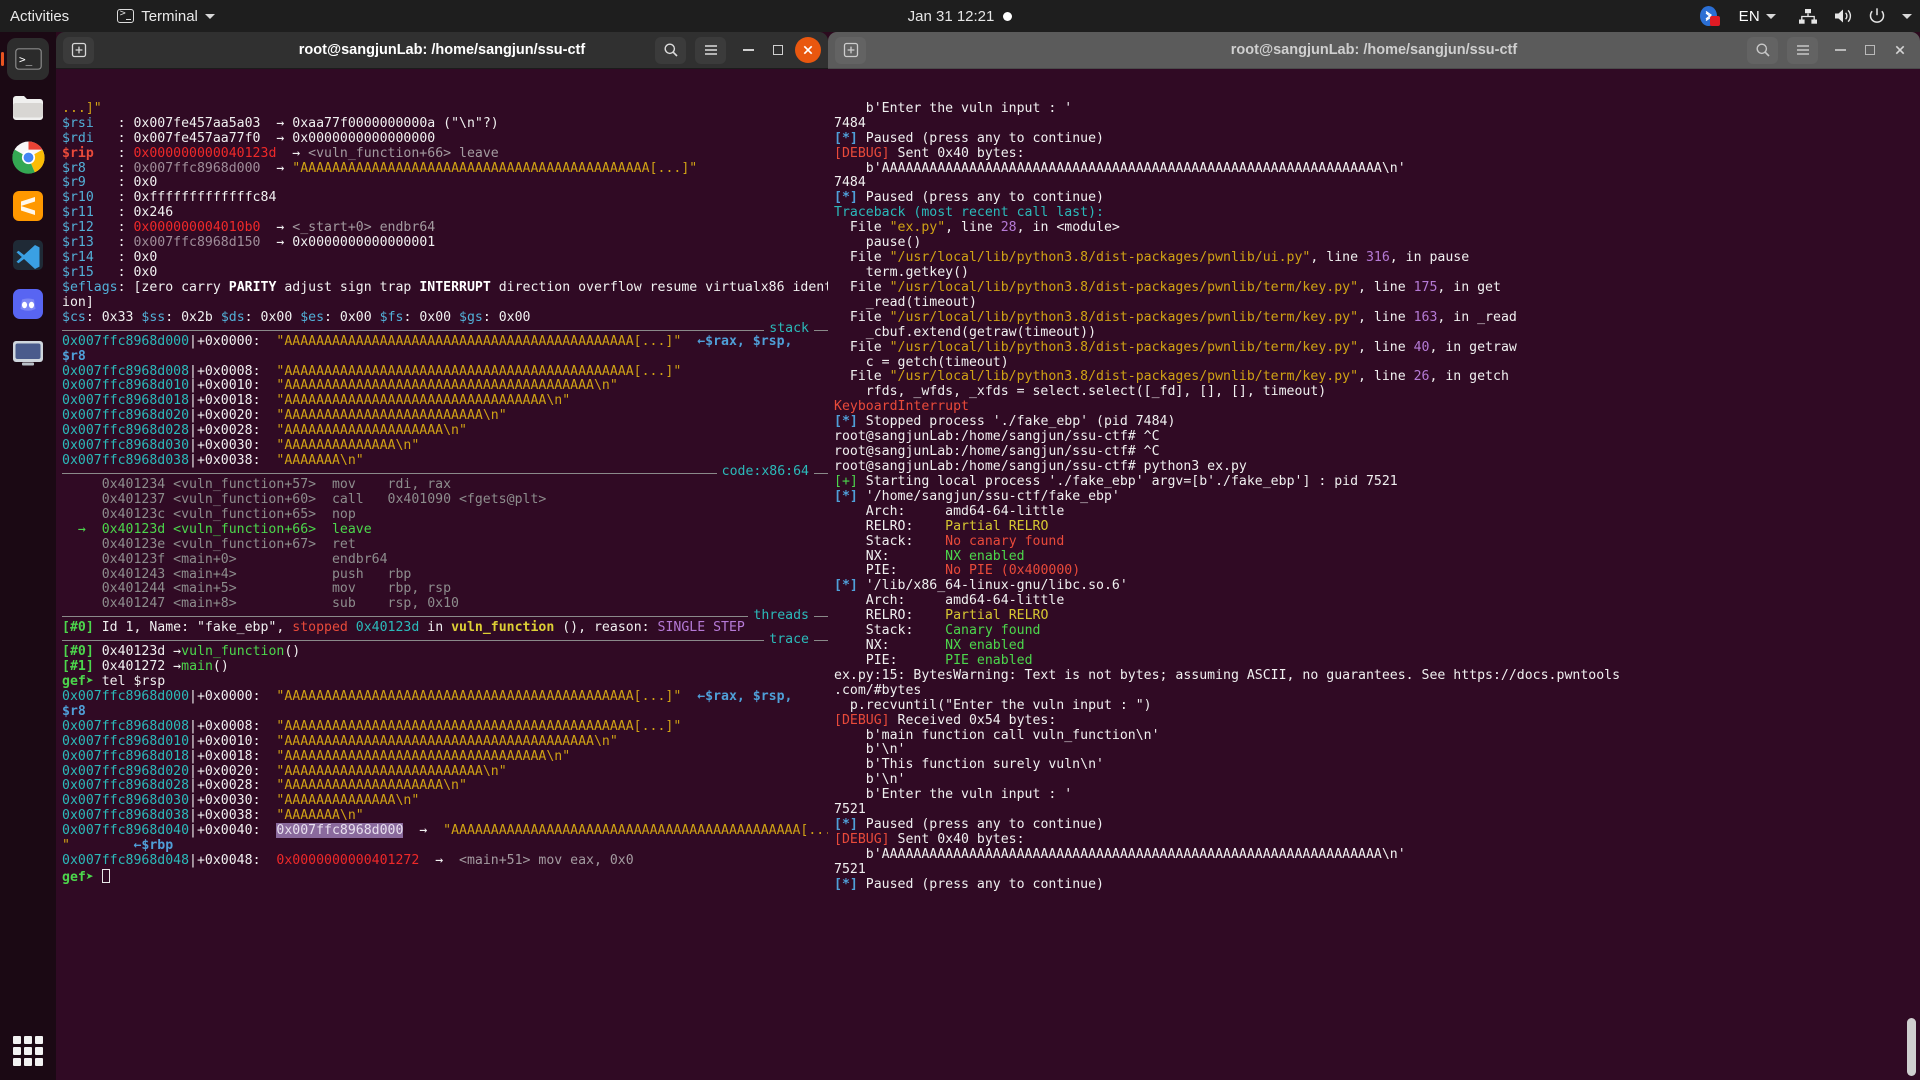  I want to click on code-row: 0x40123e <vuln_function+67> ret, so click(445, 545).